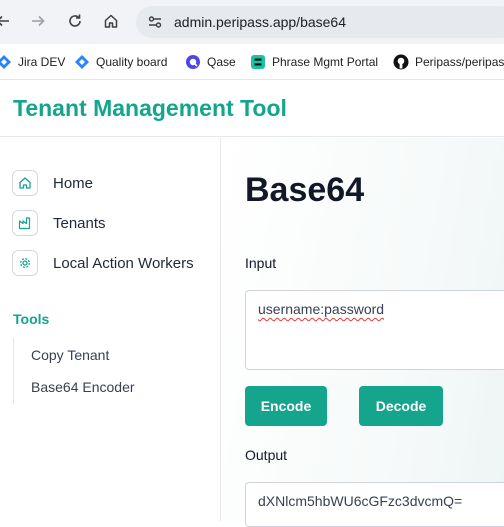  Describe the element at coordinates (193, 62) in the screenshot. I see `qase-icon` at that location.